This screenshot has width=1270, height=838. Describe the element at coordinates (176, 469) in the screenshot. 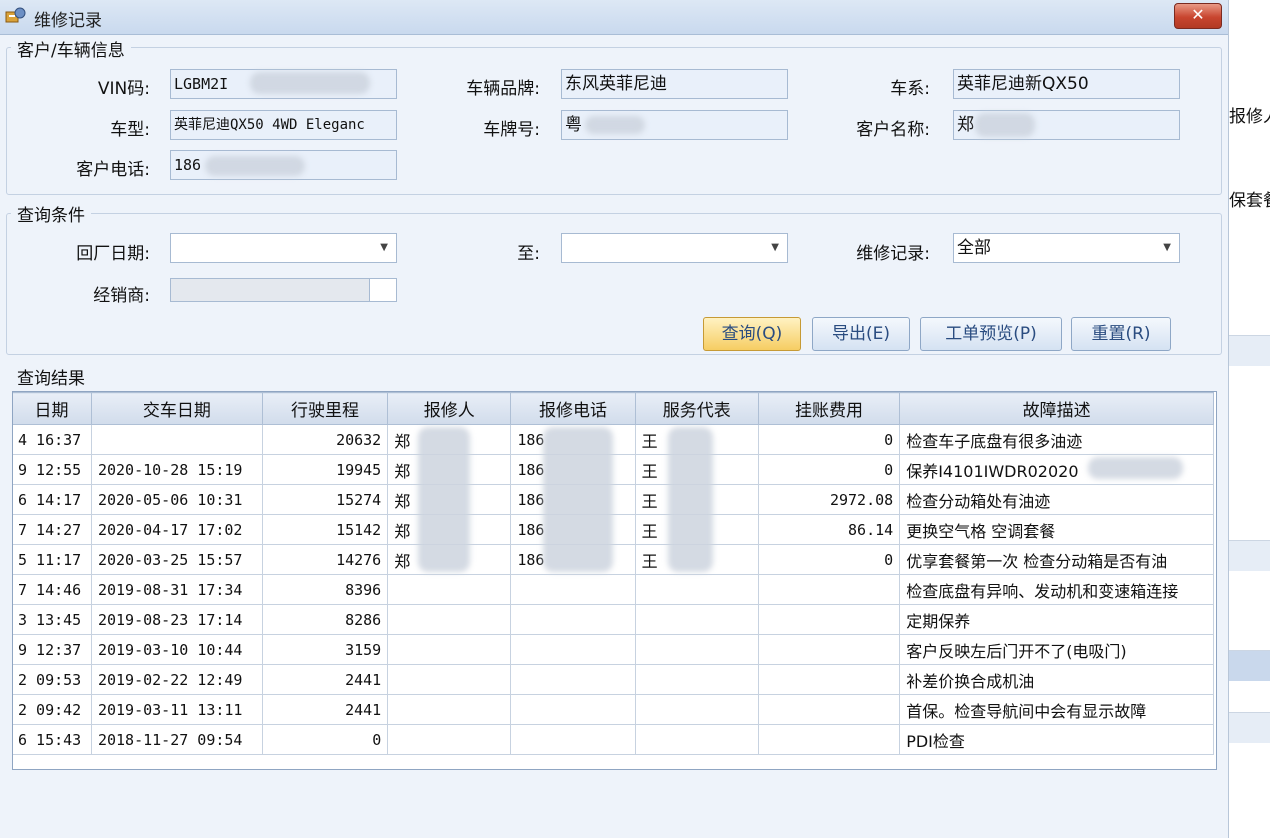

I see `table-cell: 2020-10-28 15:19` at that location.